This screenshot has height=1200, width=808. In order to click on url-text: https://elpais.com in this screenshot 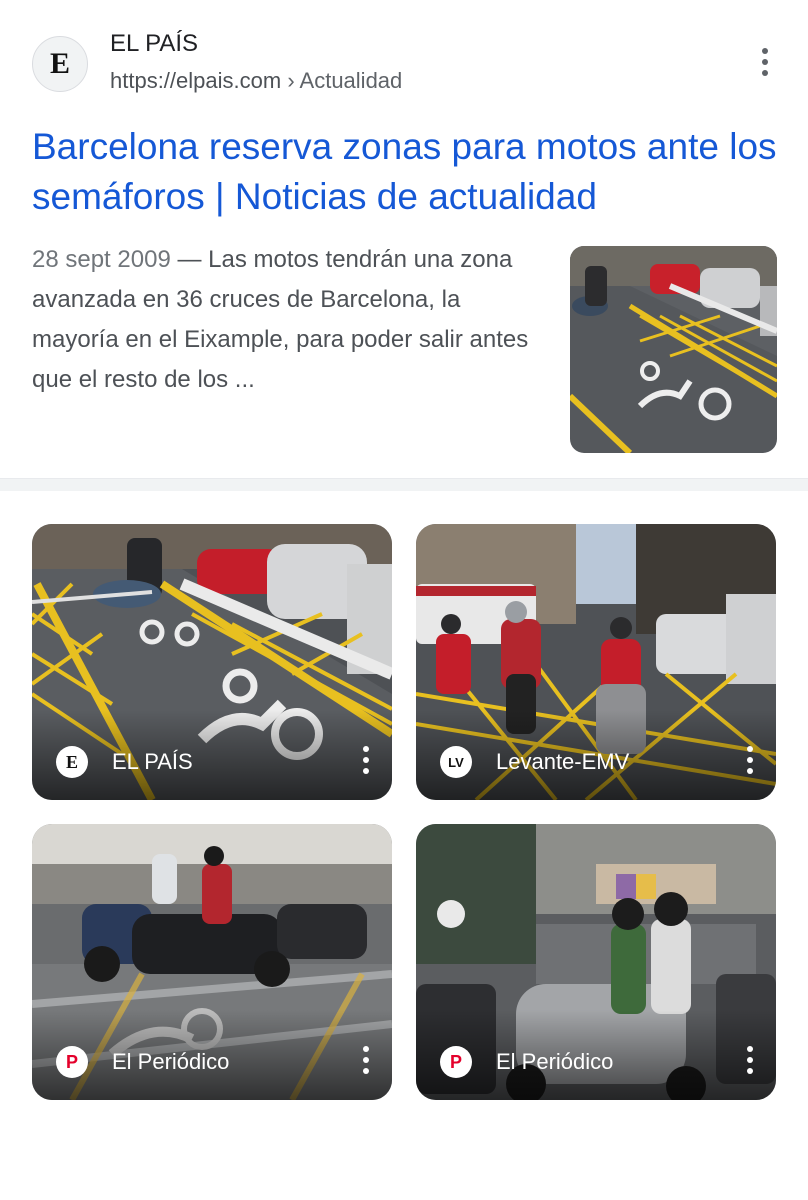, I will do `click(196, 80)`.